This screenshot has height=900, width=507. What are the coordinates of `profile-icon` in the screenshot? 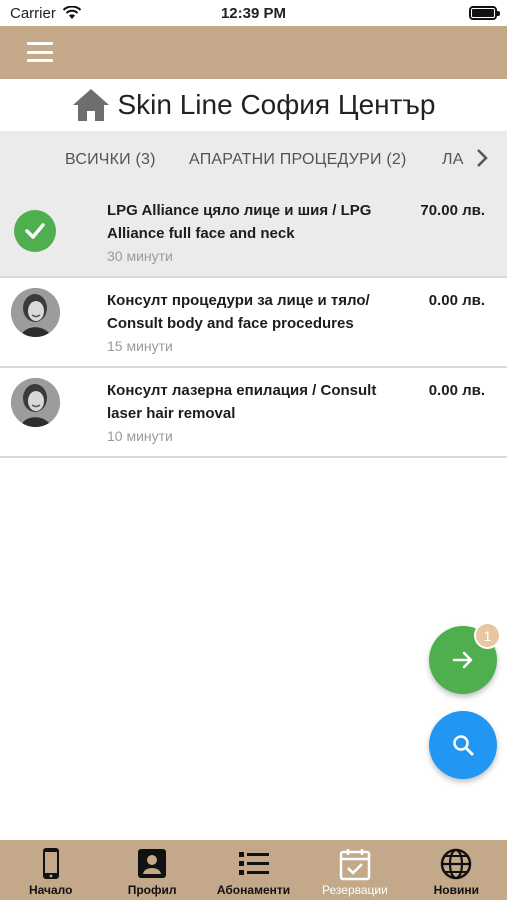 It's located at (152, 863).